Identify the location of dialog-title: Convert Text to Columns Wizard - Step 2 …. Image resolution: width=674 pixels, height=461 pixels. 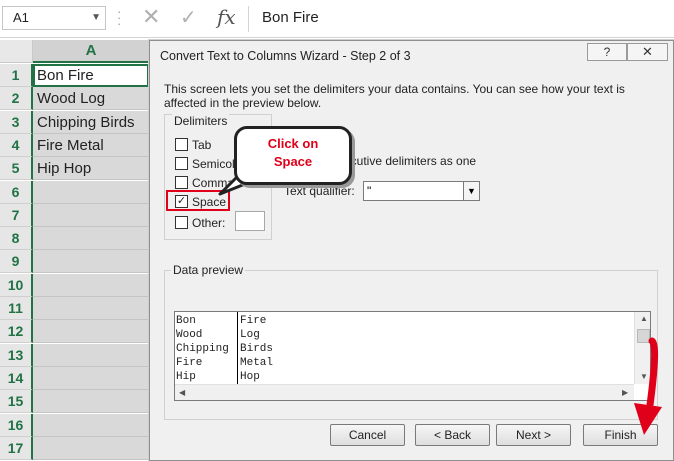
(285, 56).